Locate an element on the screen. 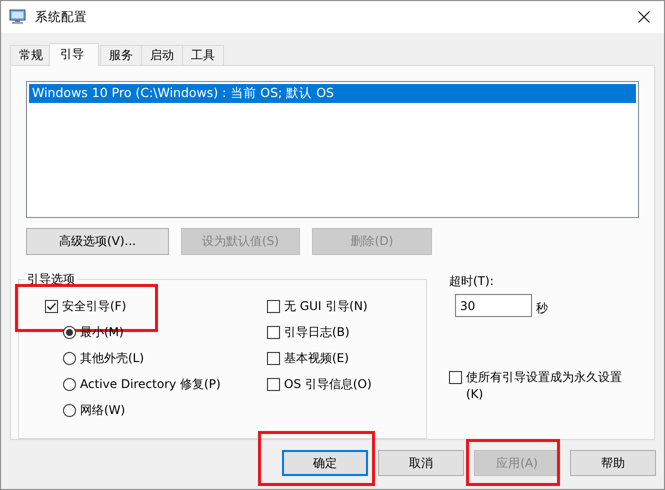 Image resolution: width=665 pixels, height=490 pixels. tab: 引导 is located at coordinates (74, 54).